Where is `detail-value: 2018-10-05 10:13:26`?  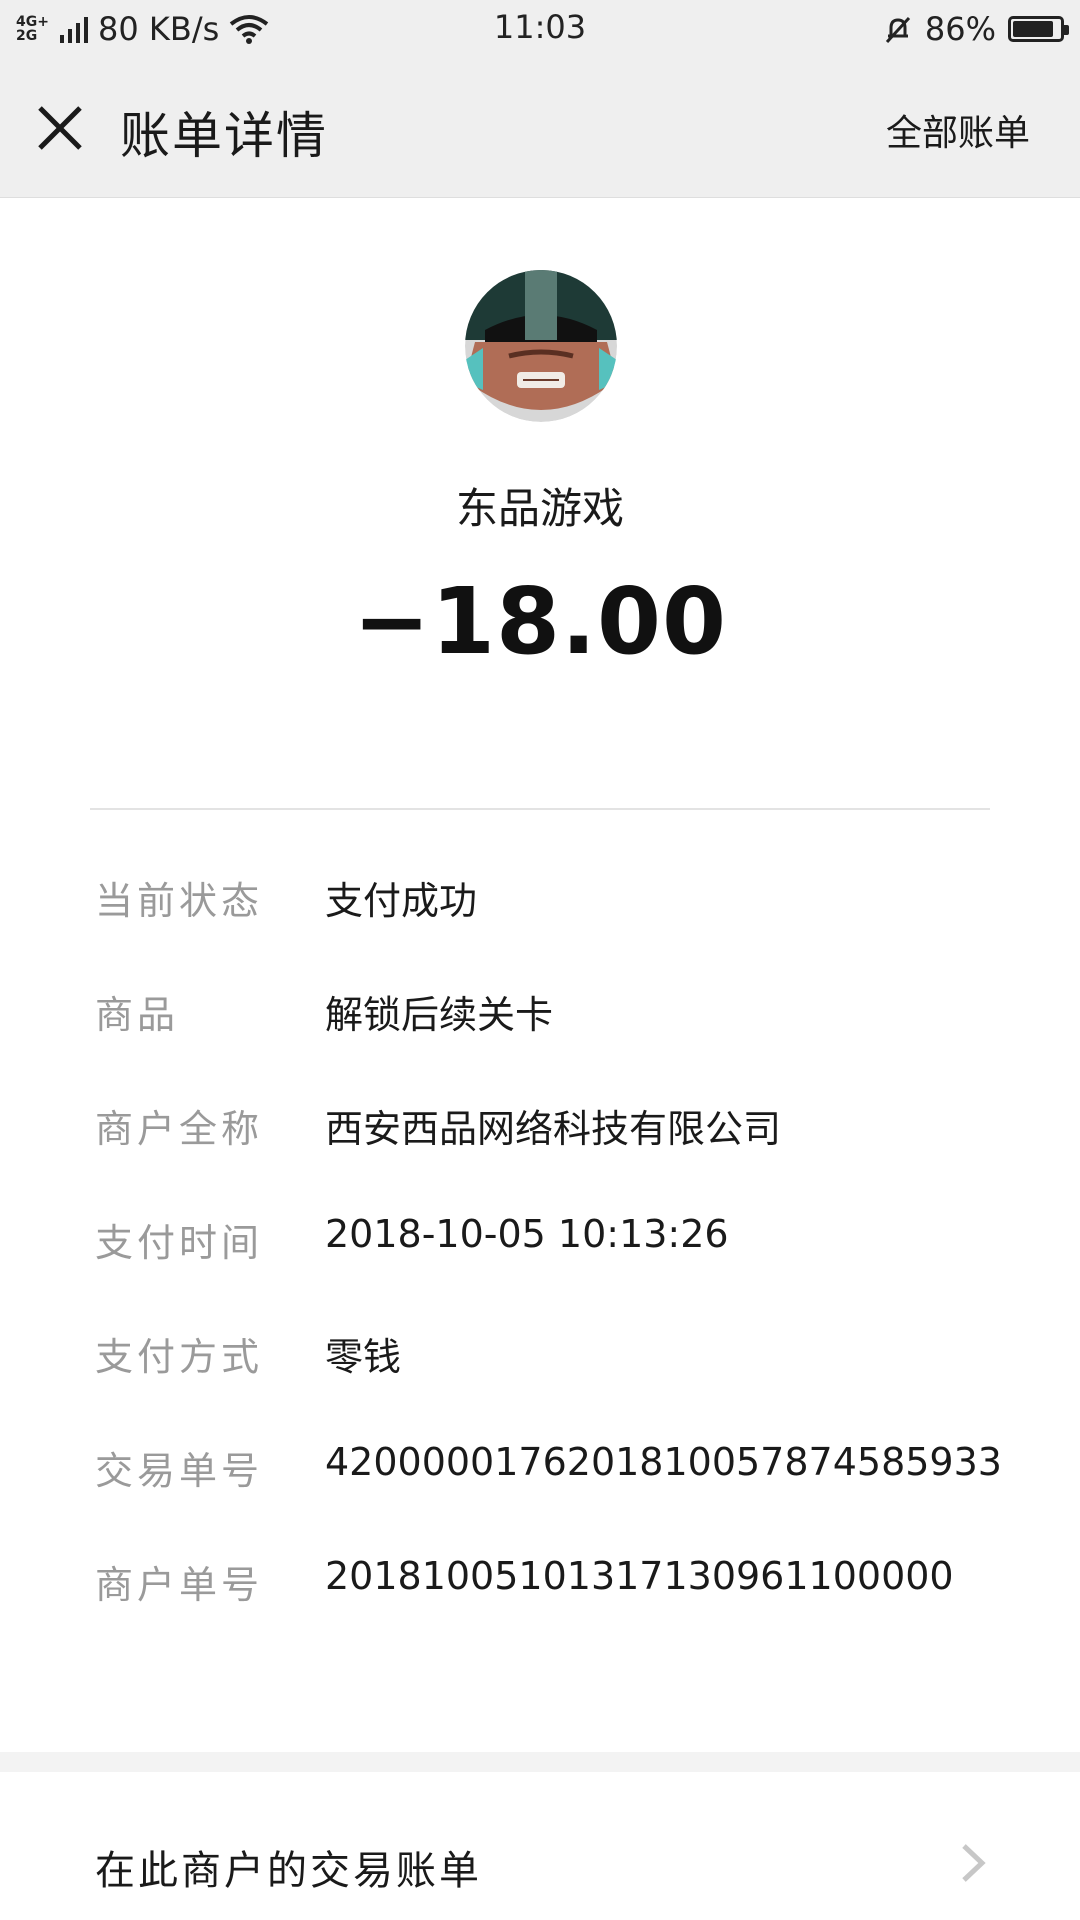
detail-value: 2018-10-05 10:13:26 is located at coordinates (527, 1234).